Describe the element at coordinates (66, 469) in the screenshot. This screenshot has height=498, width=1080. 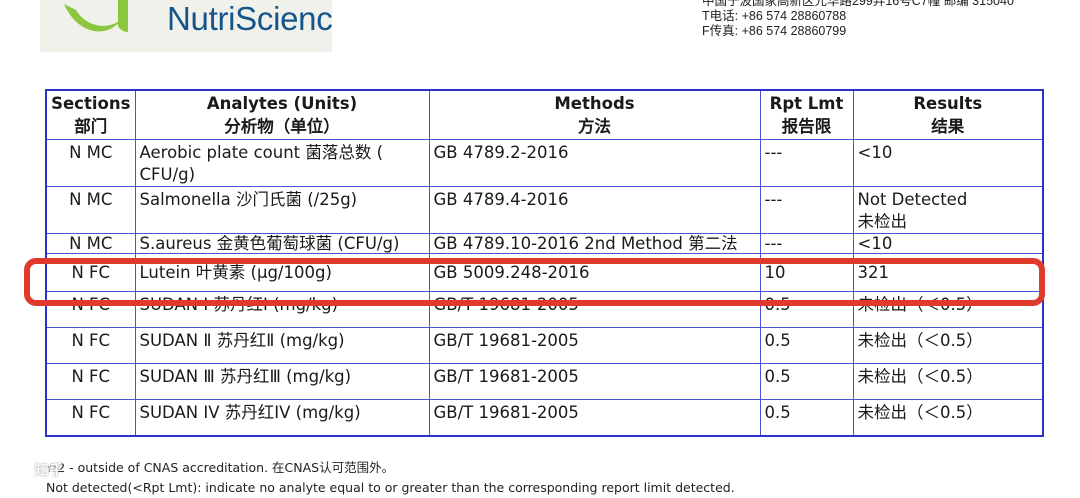
I see `watermark: 知乎` at that location.